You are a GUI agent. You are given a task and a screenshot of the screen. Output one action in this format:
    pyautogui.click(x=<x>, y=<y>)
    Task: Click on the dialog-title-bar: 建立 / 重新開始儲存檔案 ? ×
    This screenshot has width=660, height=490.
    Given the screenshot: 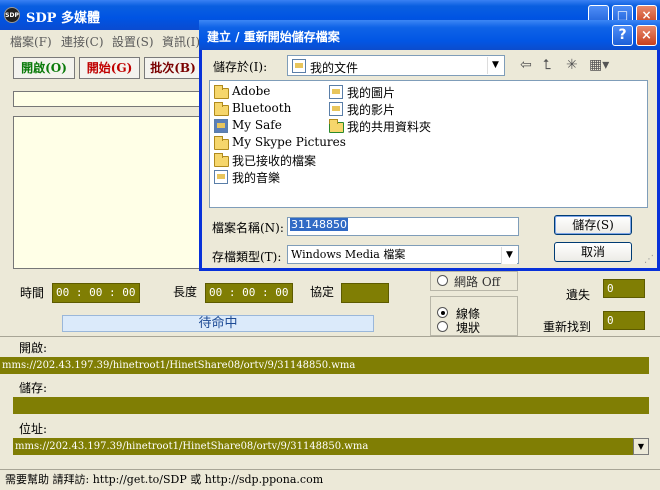 What is the action you would take?
    pyautogui.click(x=429, y=35)
    